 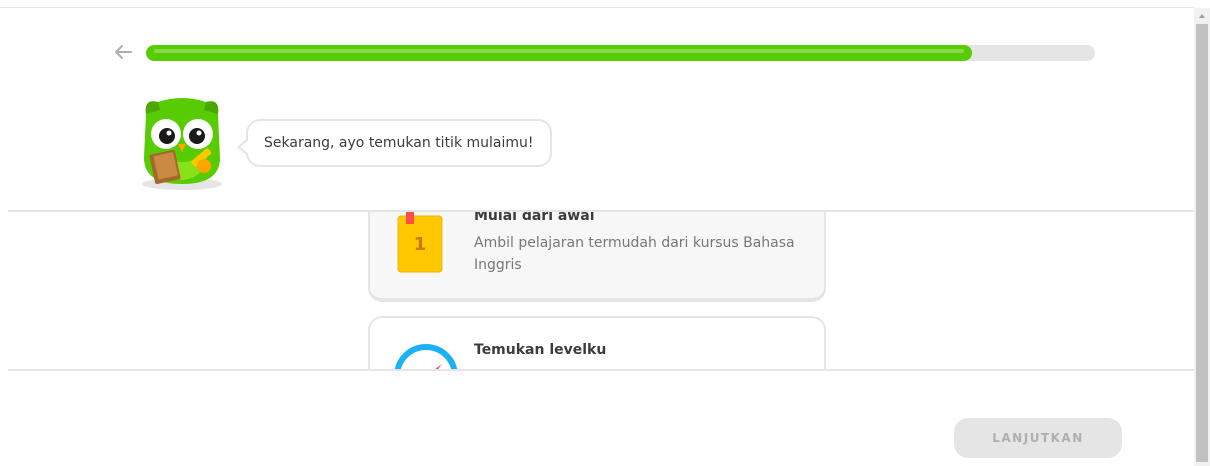 I want to click on scroll-thumb, so click(x=1202, y=243).